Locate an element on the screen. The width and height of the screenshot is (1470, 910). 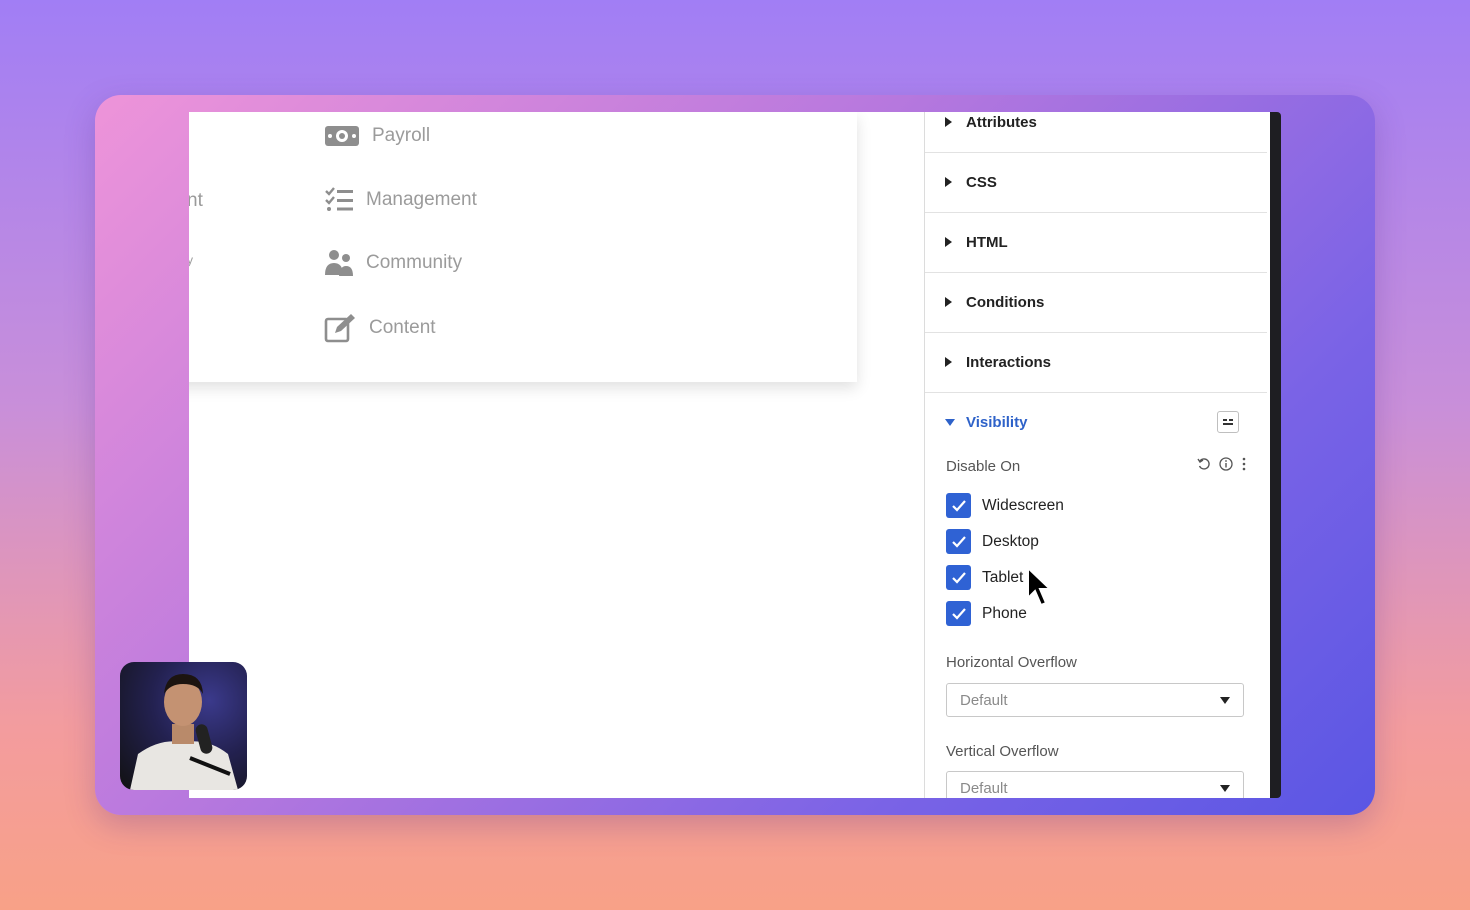
section-attributes: Attributes is located at coordinates (1096, 132).